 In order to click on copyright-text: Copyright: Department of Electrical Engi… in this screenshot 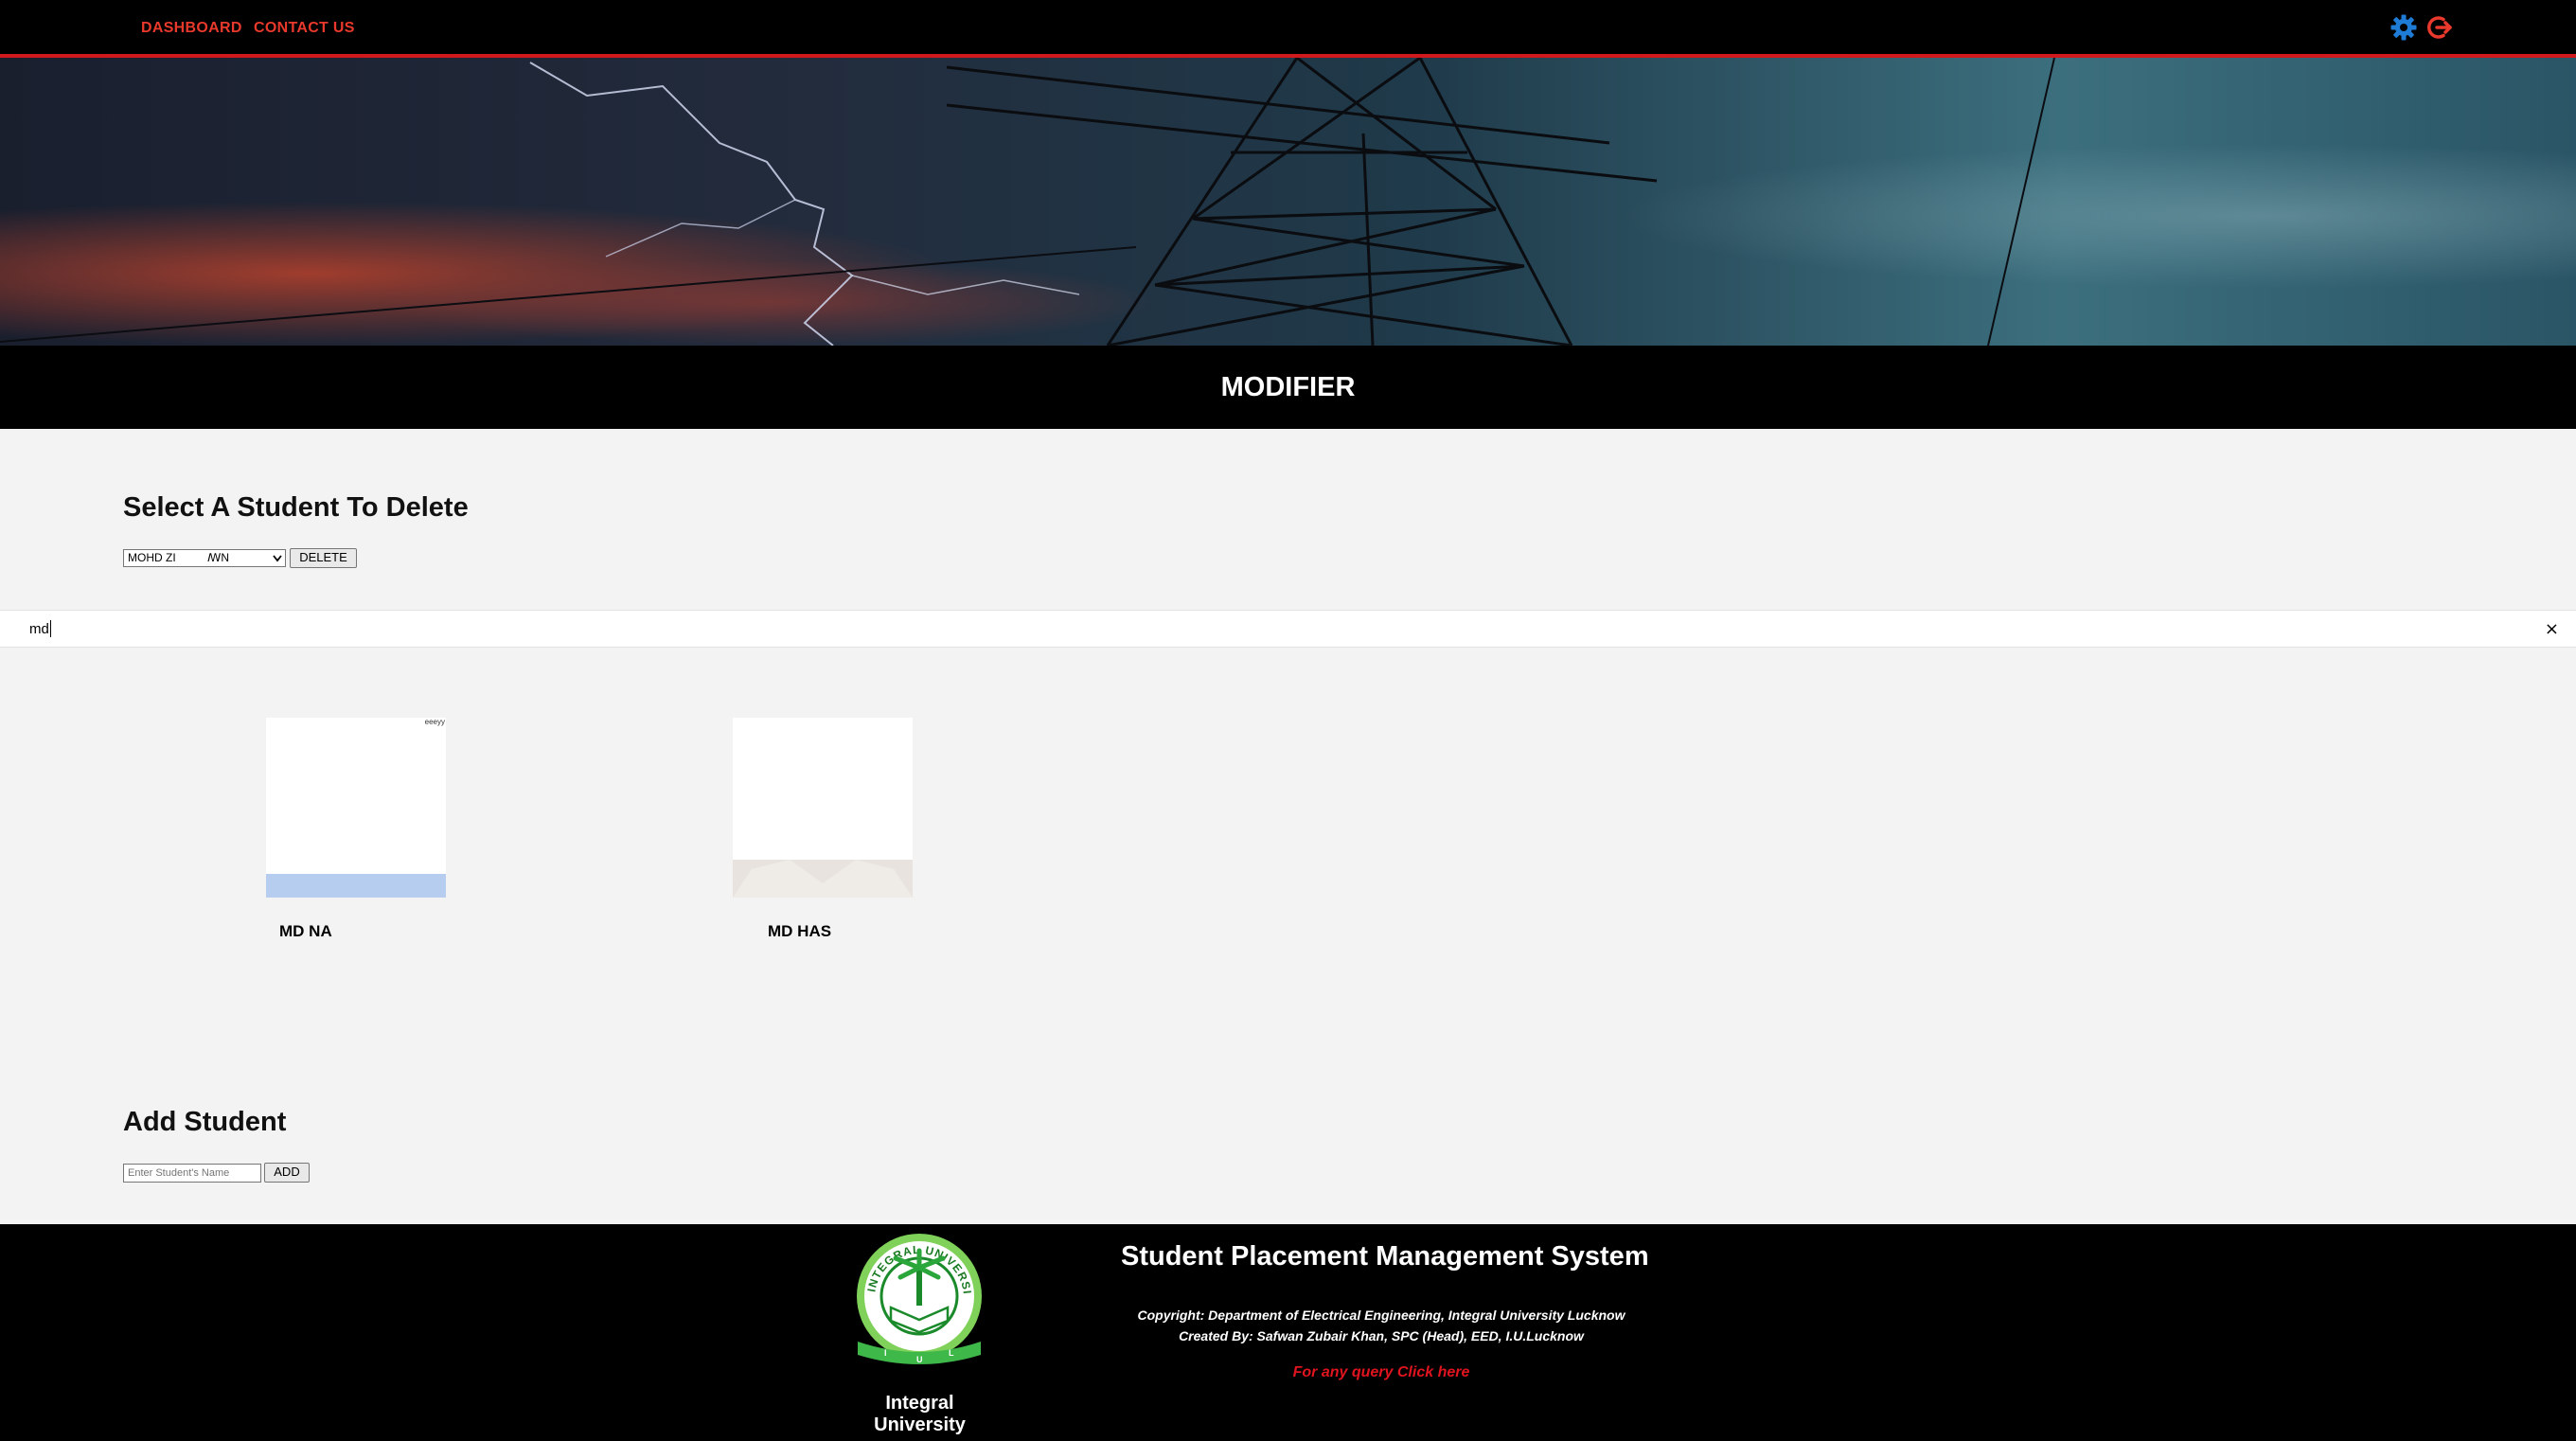, I will do `click(1381, 1316)`.